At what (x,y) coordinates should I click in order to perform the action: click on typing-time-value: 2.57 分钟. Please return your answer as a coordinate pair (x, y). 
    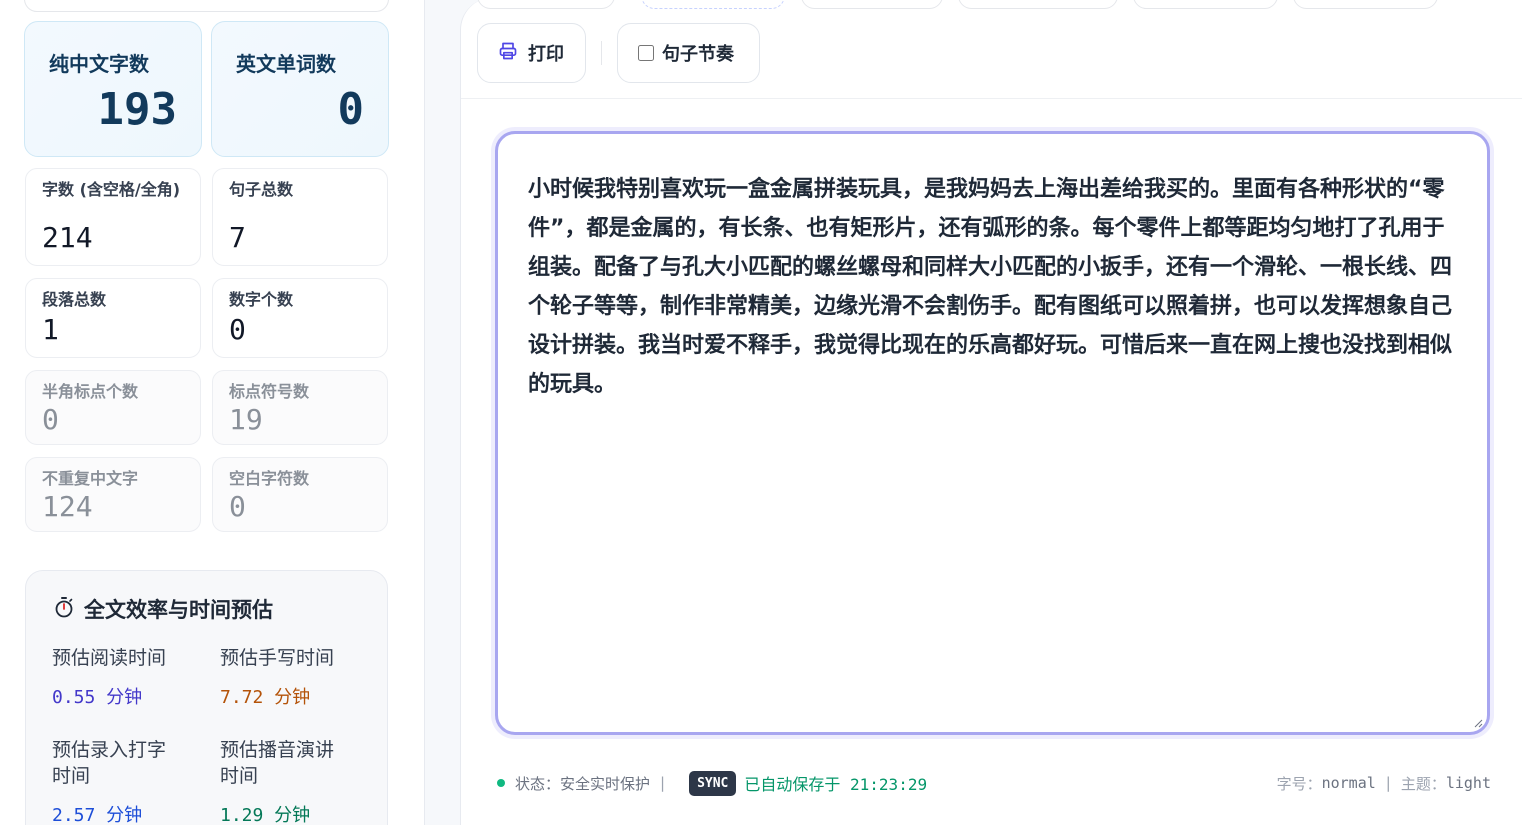
    Looking at the image, I should click on (97, 815).